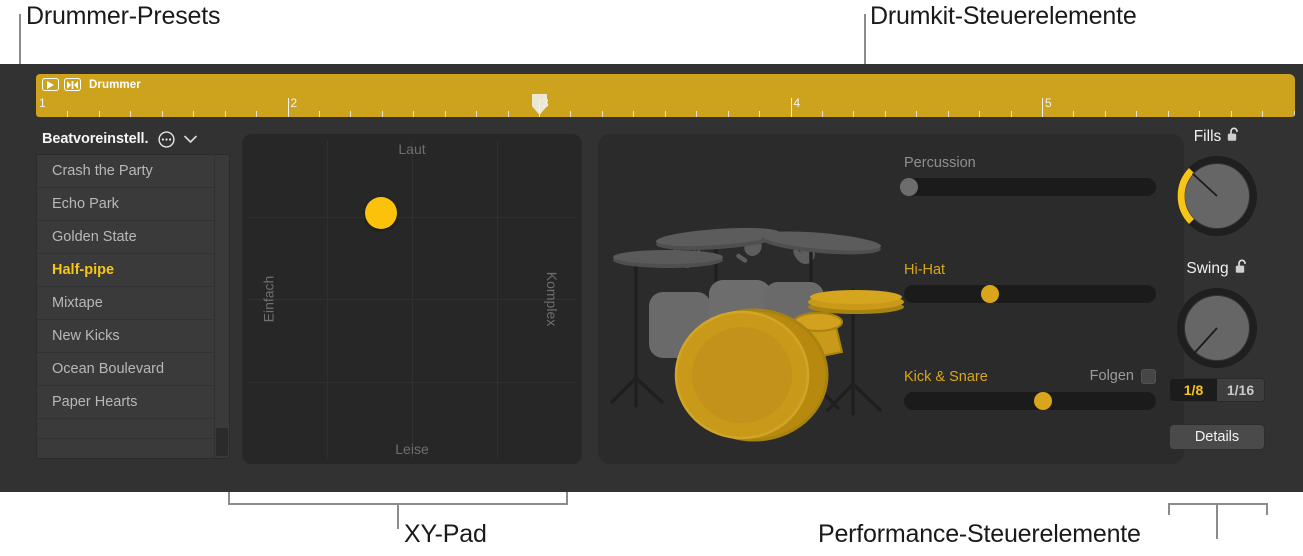 This screenshot has width=1303, height=556. Describe the element at coordinates (221, 306) in the screenshot. I see `preset-scrollbar` at that location.